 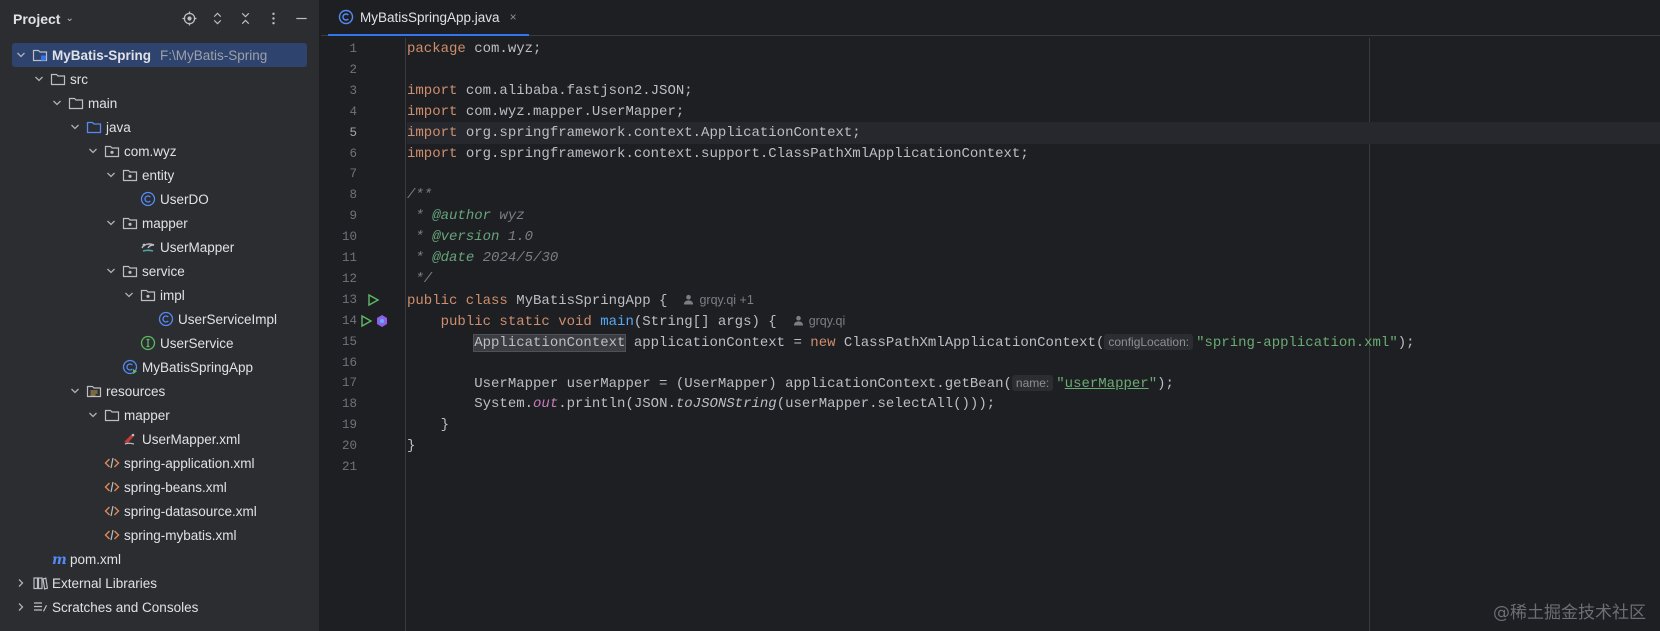 I want to click on spring-bean-icon, so click(x=382, y=321).